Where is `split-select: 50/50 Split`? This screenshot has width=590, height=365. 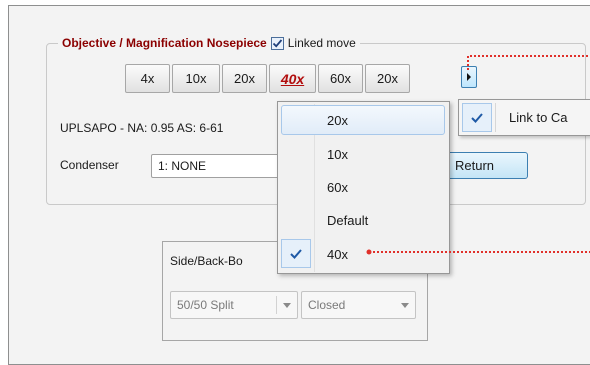
split-select: 50/50 Split is located at coordinates (234, 305).